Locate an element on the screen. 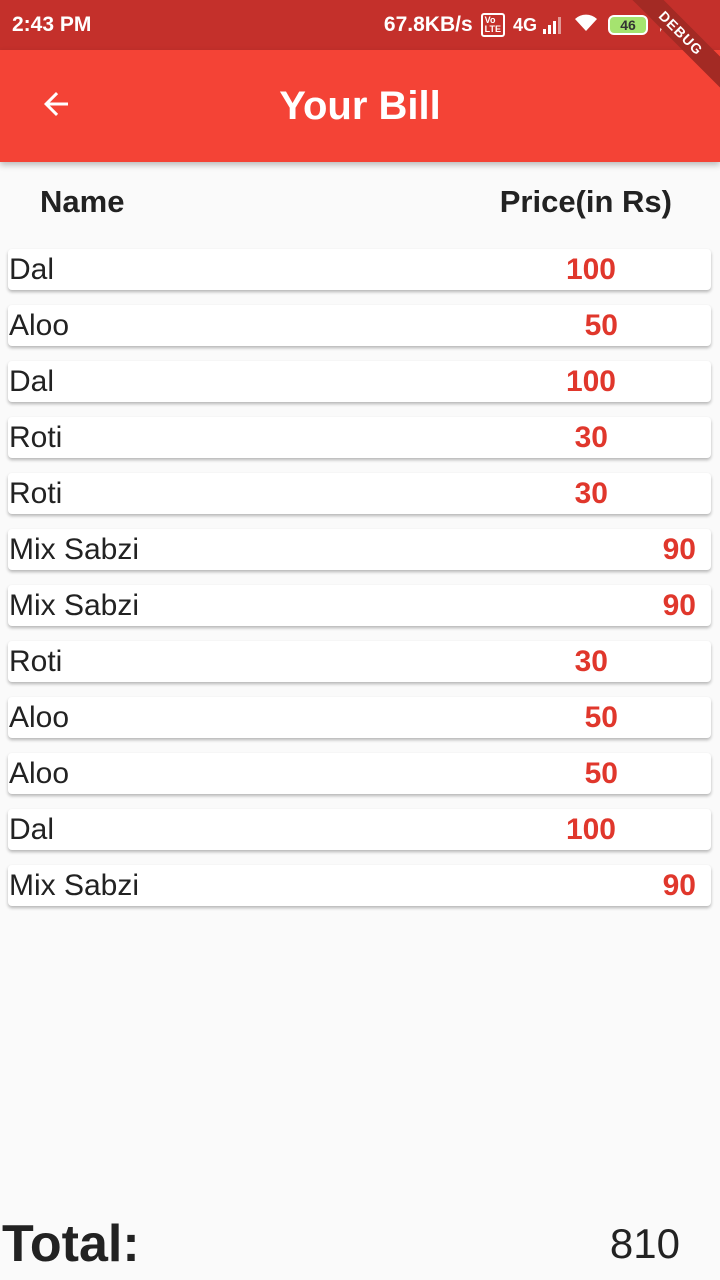  total-label: Total: is located at coordinates (71, 1244).